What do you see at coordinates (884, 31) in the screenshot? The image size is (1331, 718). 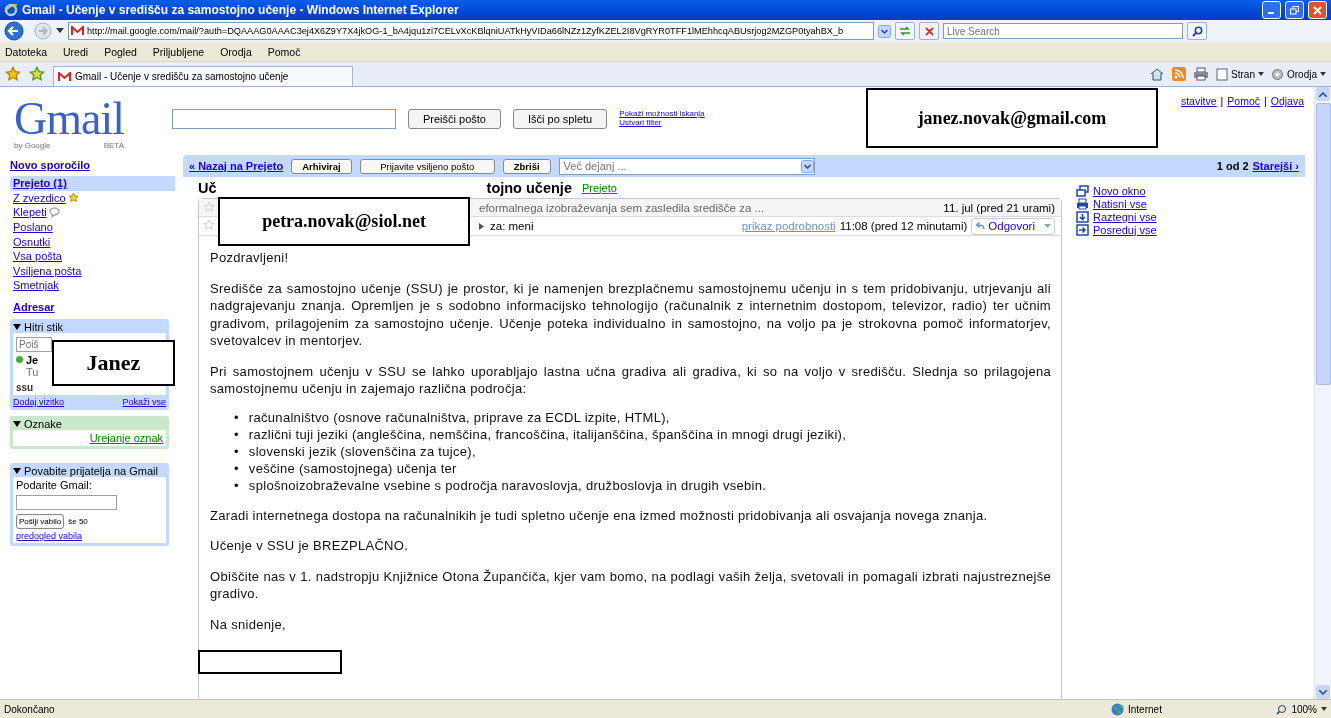 I see `address-dropdown-button` at bounding box center [884, 31].